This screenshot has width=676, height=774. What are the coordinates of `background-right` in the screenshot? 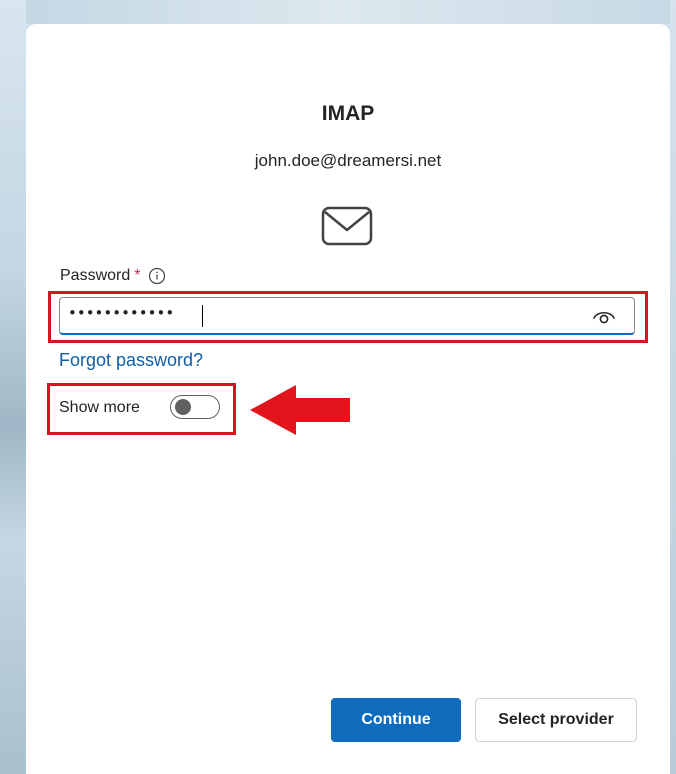 It's located at (673, 387).